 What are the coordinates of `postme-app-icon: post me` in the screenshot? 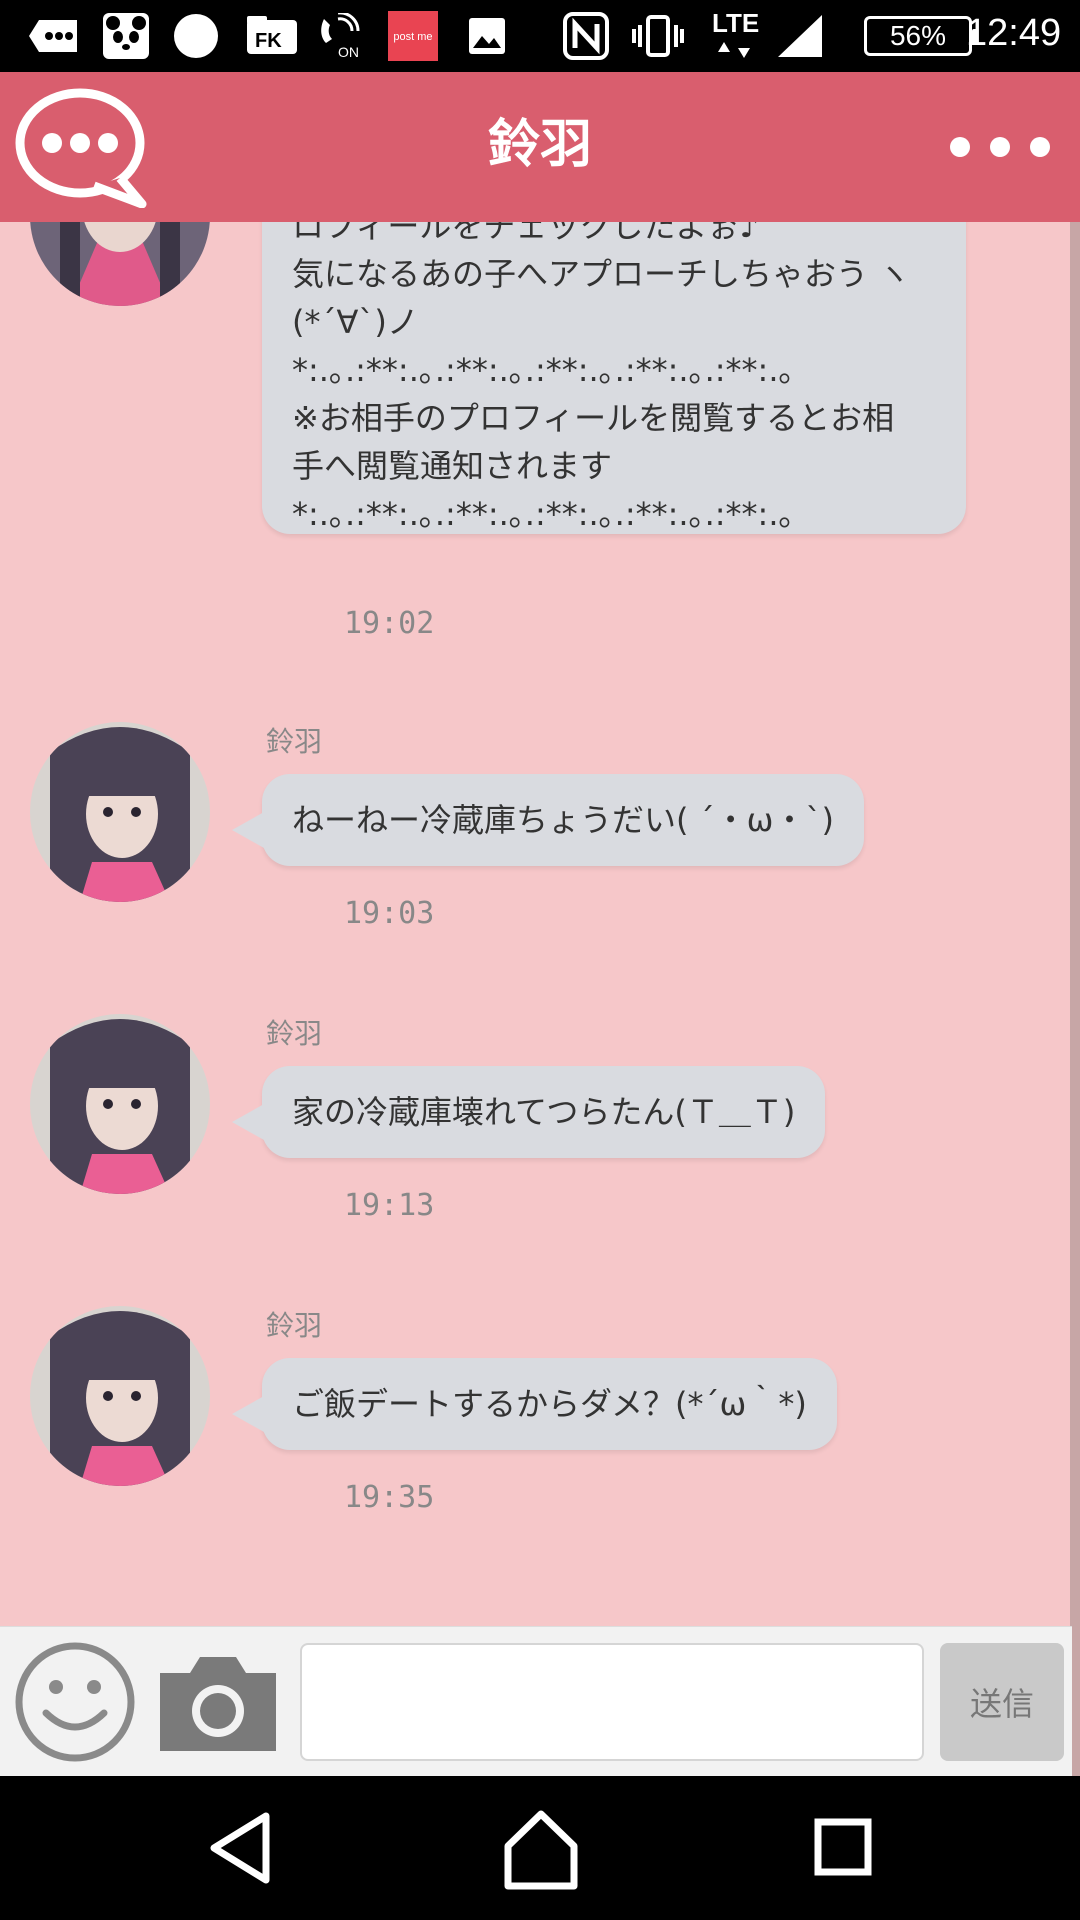 It's located at (413, 36).